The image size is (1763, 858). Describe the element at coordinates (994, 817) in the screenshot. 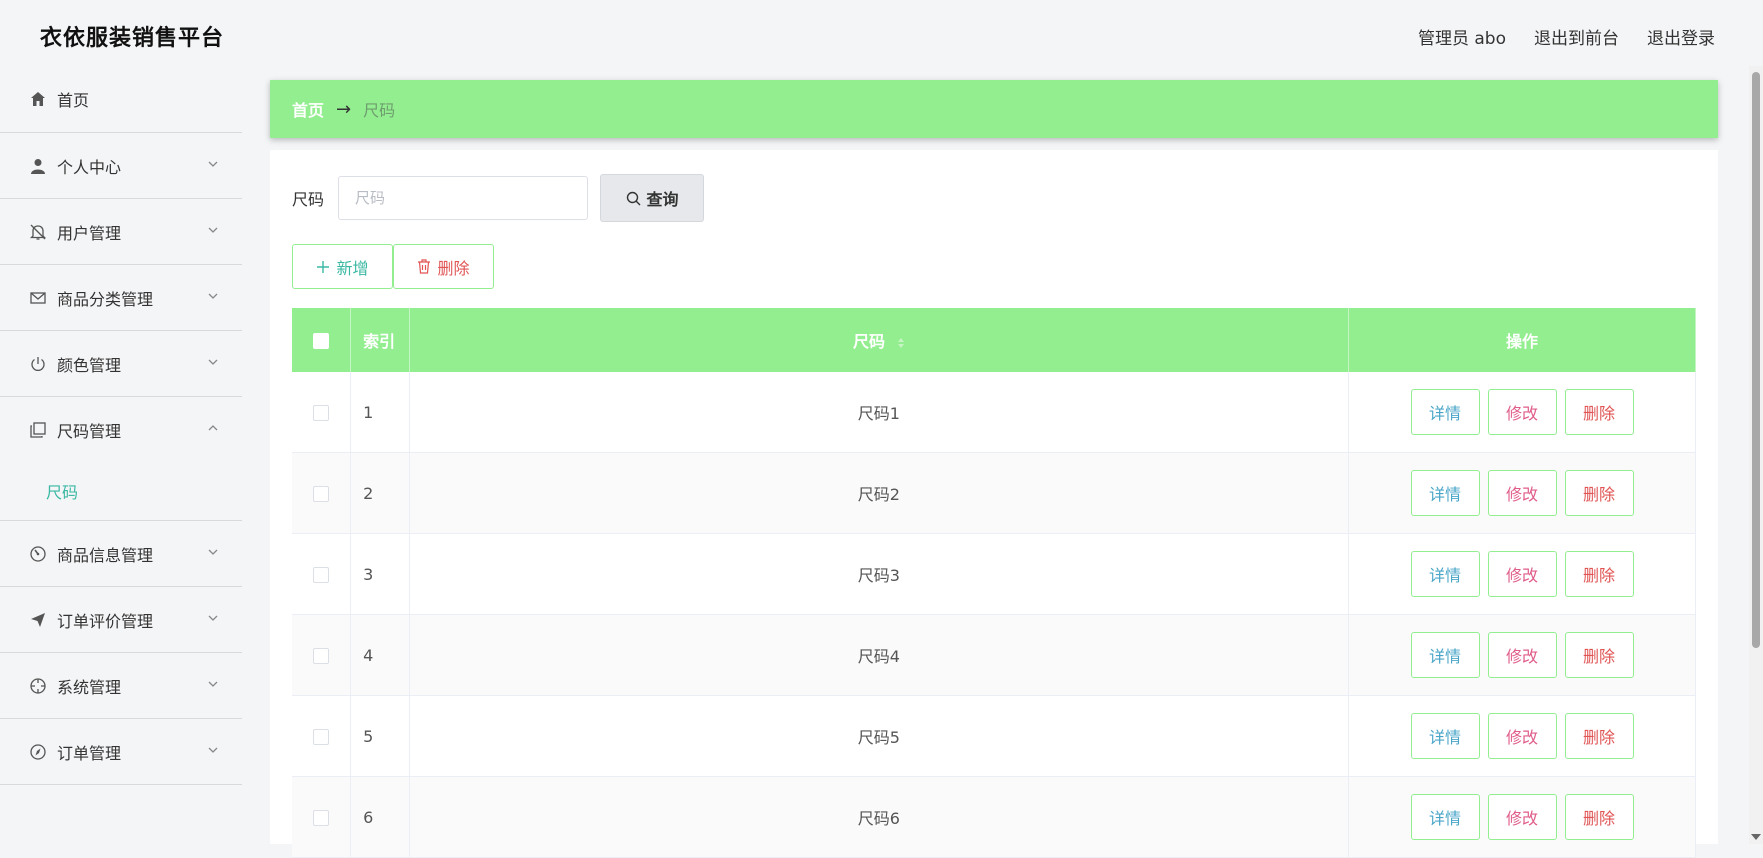

I see `table-row: 6 尺码6 详情 修改 删除` at that location.